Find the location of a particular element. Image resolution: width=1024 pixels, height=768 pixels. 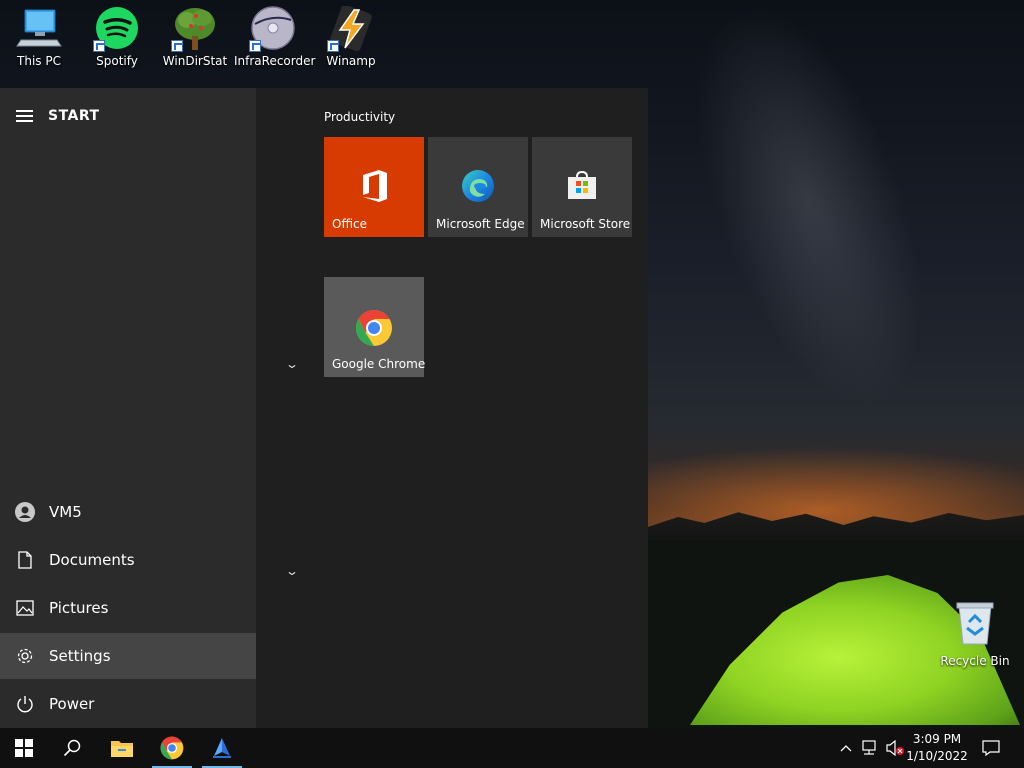

desktop-icon-label: WinDirStat is located at coordinates (195, 61).